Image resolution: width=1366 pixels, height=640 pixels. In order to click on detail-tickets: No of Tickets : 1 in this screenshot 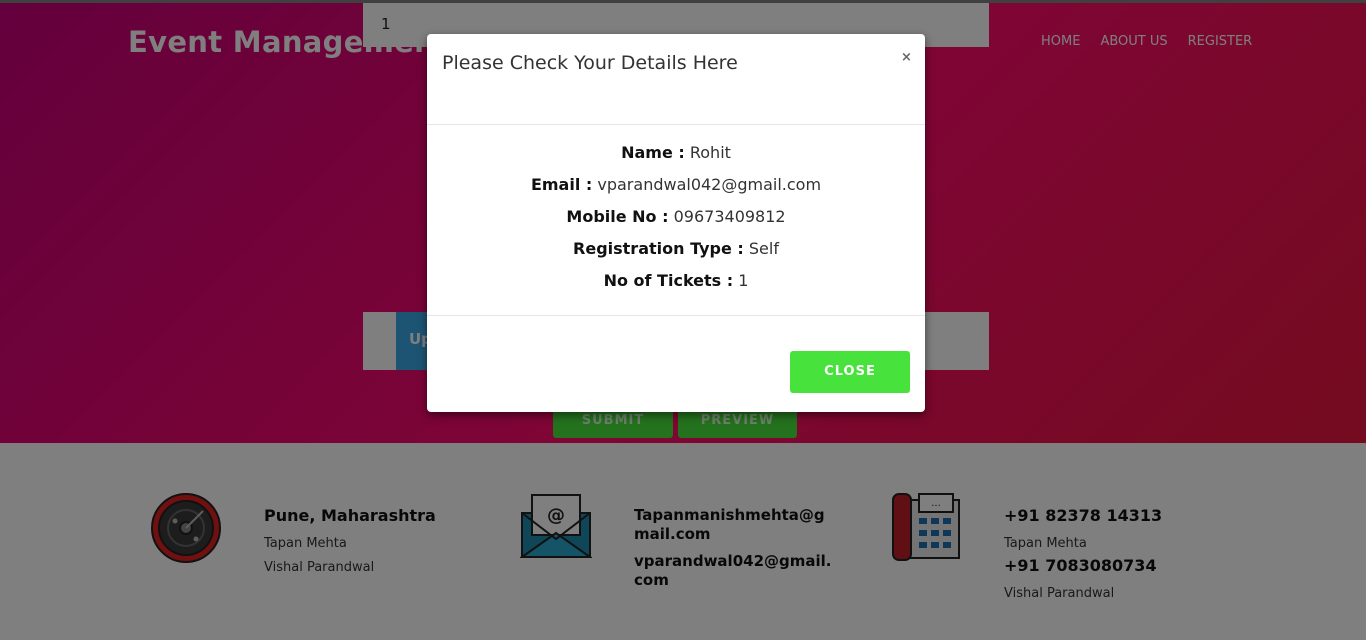, I will do `click(676, 280)`.